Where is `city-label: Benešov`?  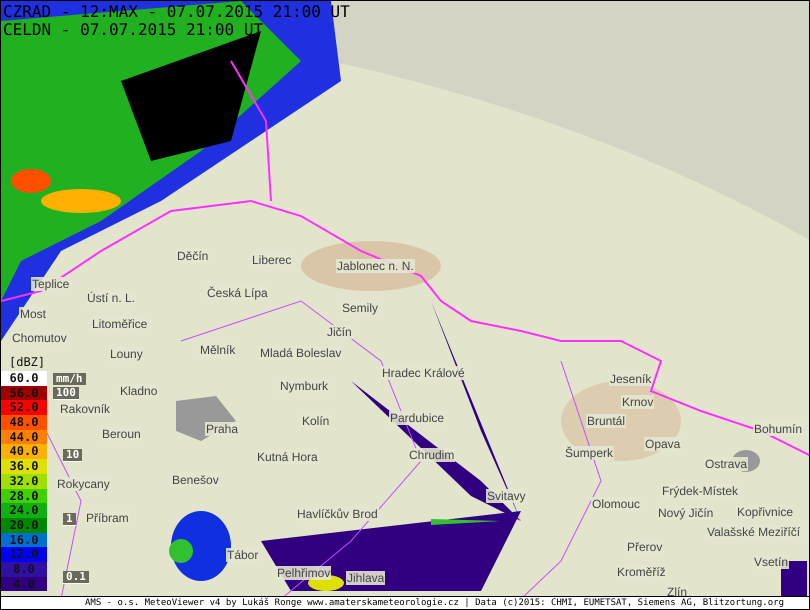 city-label: Benešov is located at coordinates (195, 480).